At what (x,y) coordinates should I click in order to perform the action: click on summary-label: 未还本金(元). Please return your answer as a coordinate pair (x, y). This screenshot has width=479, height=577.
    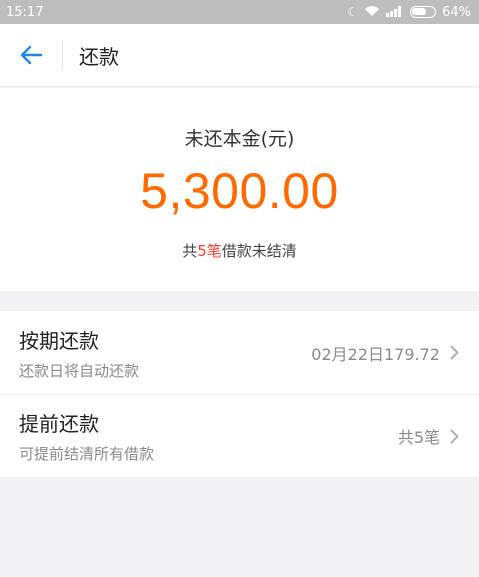
    Looking at the image, I should click on (239, 139).